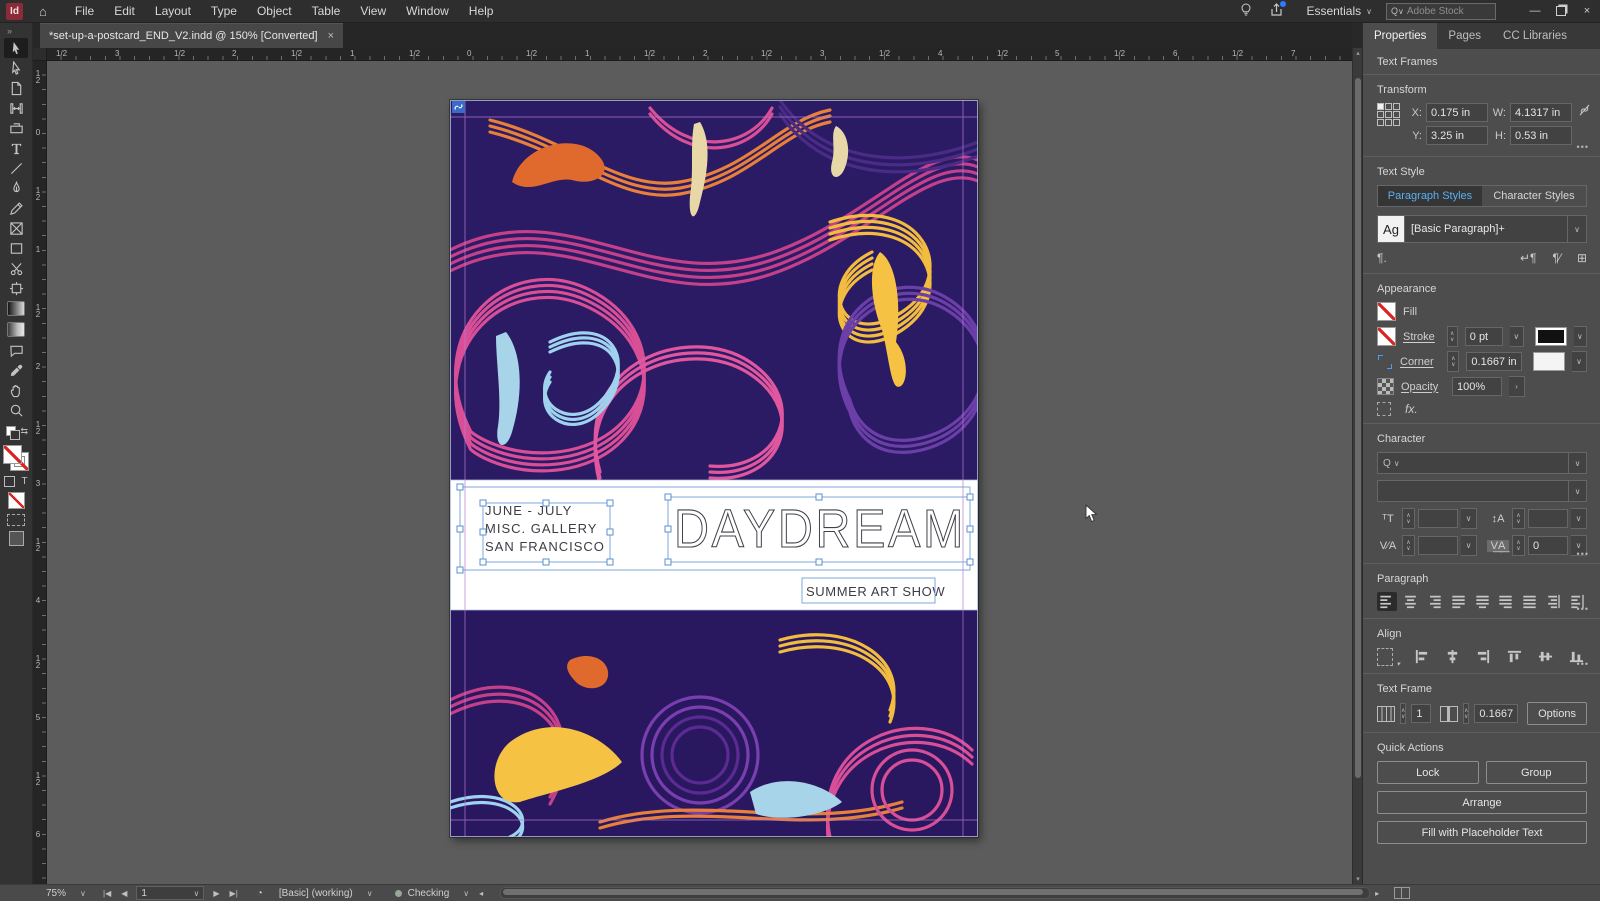  Describe the element at coordinates (1537, 518) in the screenshot. I see `leading-control: ↕A ∧ ∨ ∨` at that location.